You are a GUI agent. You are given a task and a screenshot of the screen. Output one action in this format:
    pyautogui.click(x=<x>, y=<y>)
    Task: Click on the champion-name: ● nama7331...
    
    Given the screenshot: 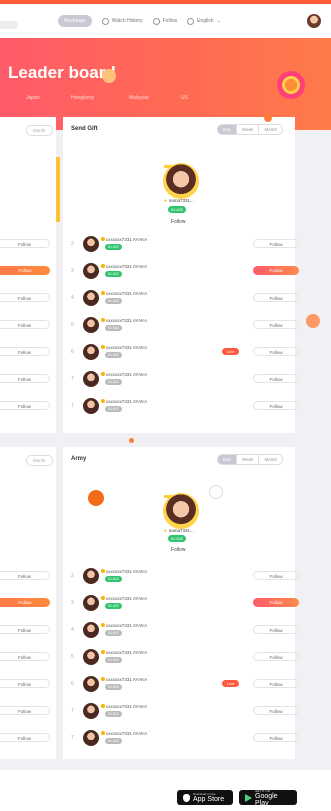 What is the action you would take?
    pyautogui.click(x=179, y=200)
    